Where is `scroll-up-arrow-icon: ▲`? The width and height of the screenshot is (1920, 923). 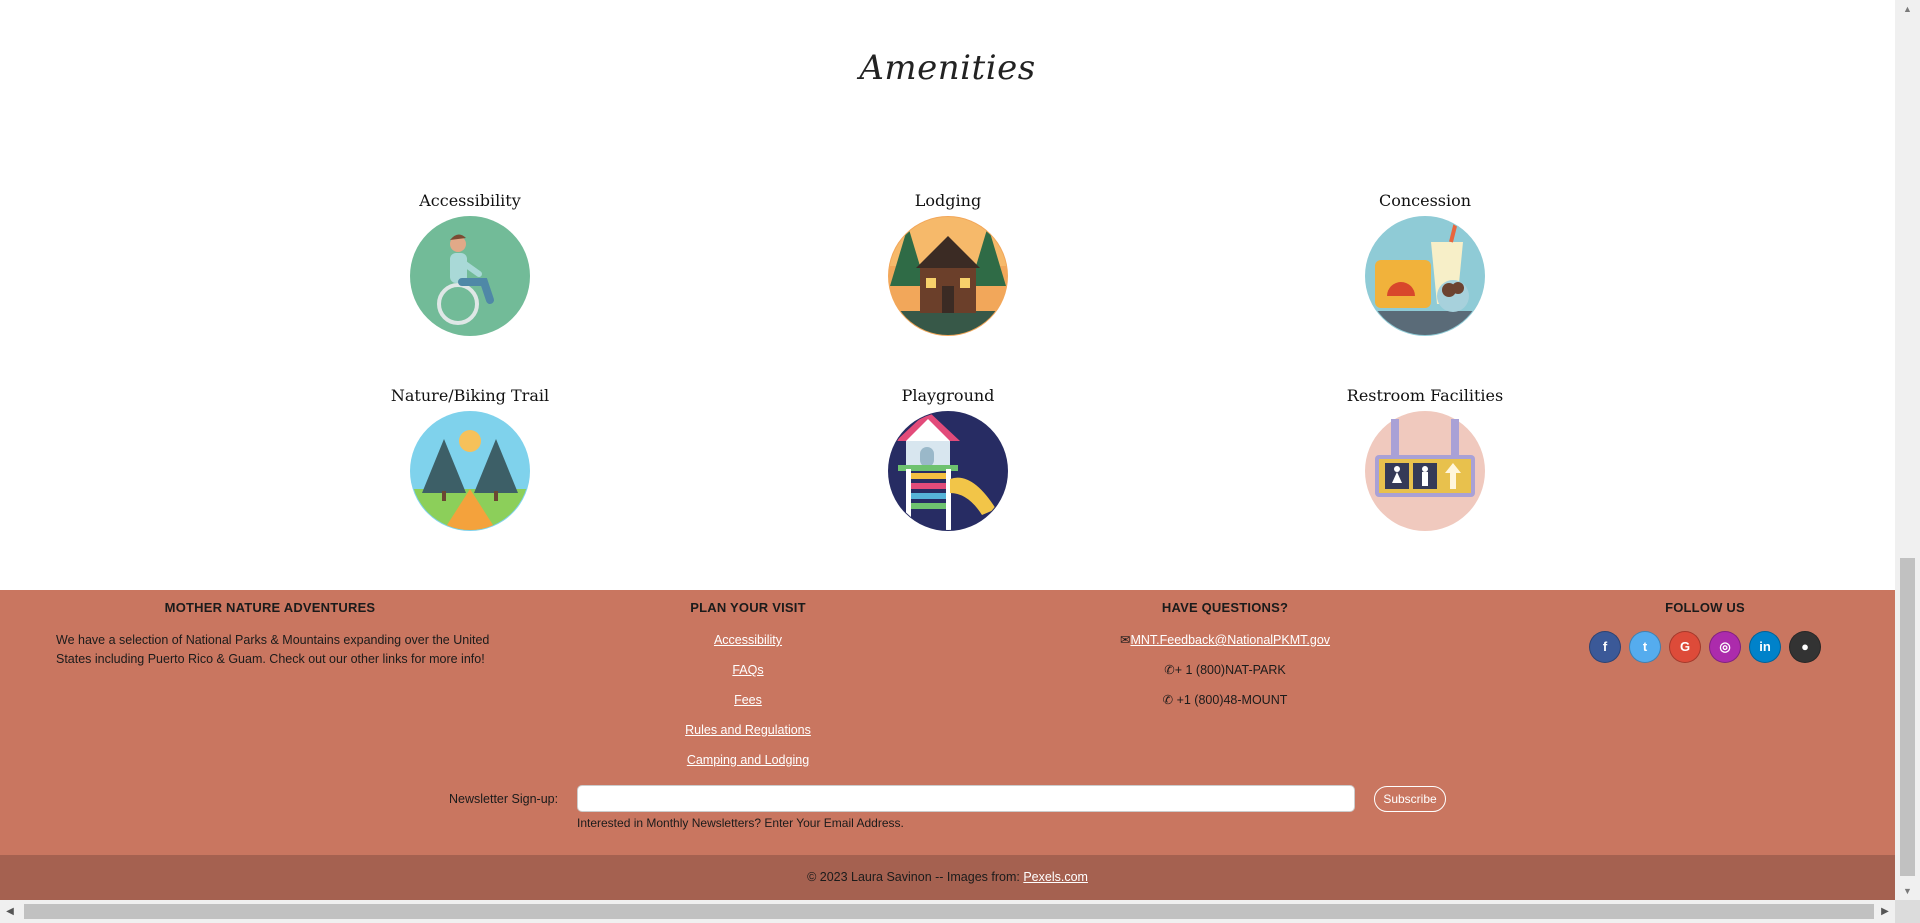
scroll-up-arrow-icon: ▲ is located at coordinates (1907, 9).